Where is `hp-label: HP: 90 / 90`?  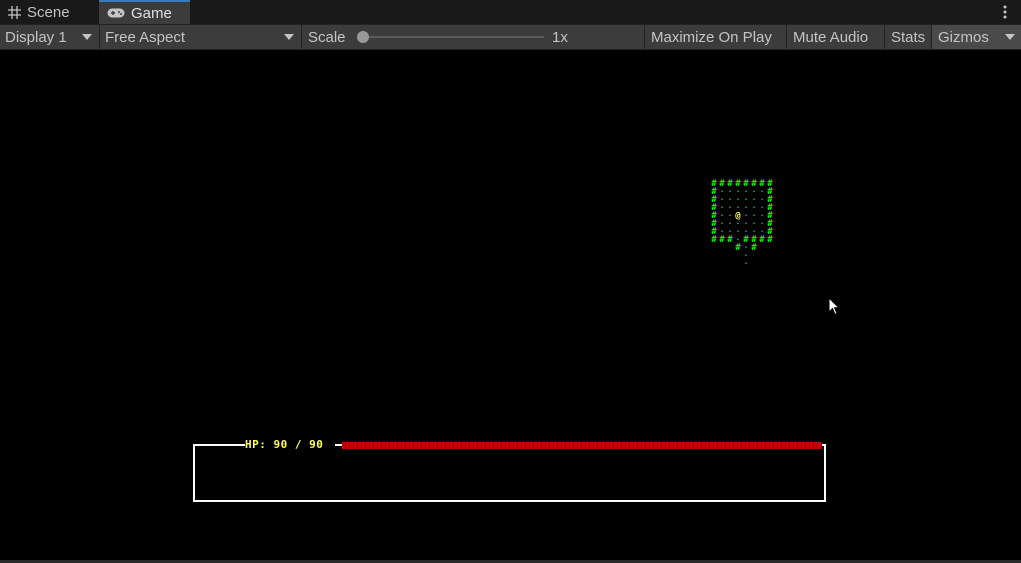 hp-label: HP: 90 / 90 is located at coordinates (284, 444).